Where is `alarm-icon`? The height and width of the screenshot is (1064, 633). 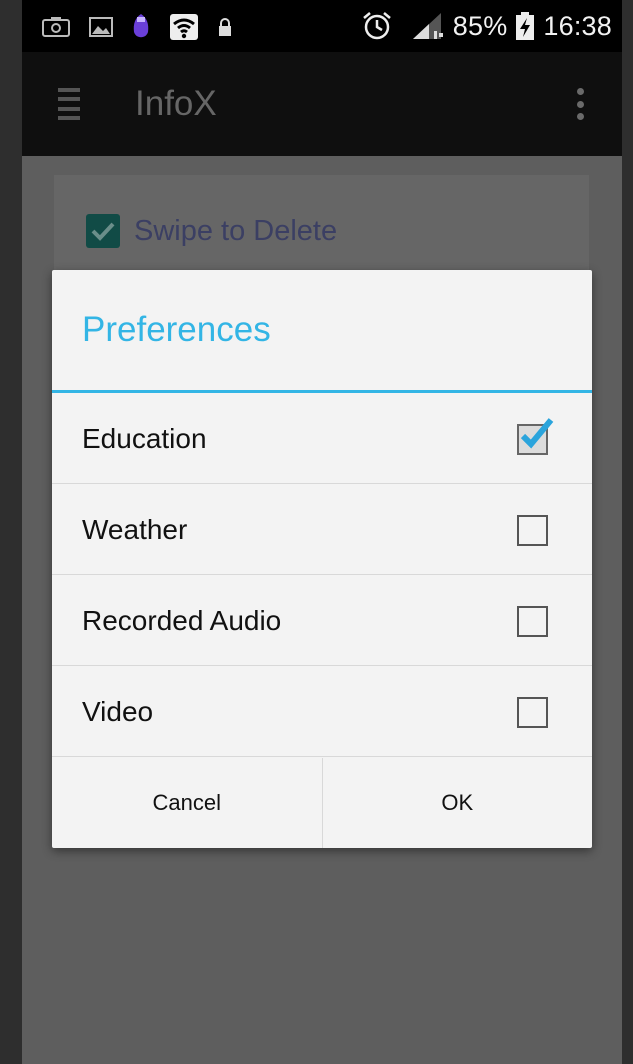
alarm-icon is located at coordinates (377, 26).